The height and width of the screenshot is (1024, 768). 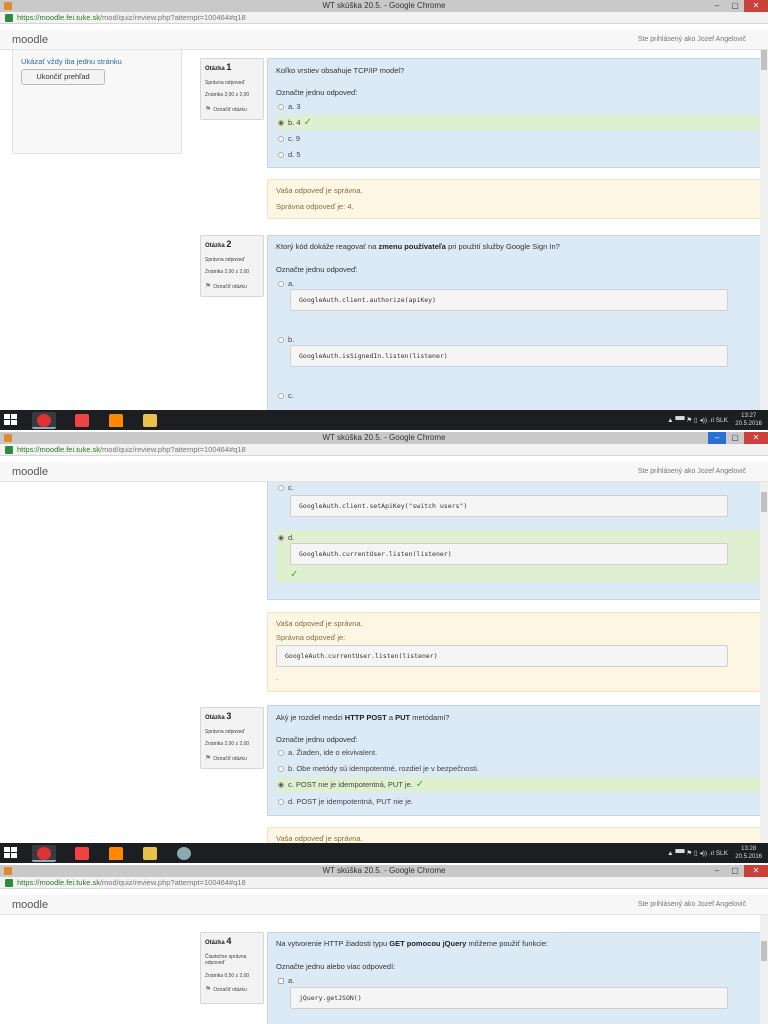 I want to click on answer-option-correct: c. POST nie je idempotentná, PUT je. ✓, so click(x=521, y=784).